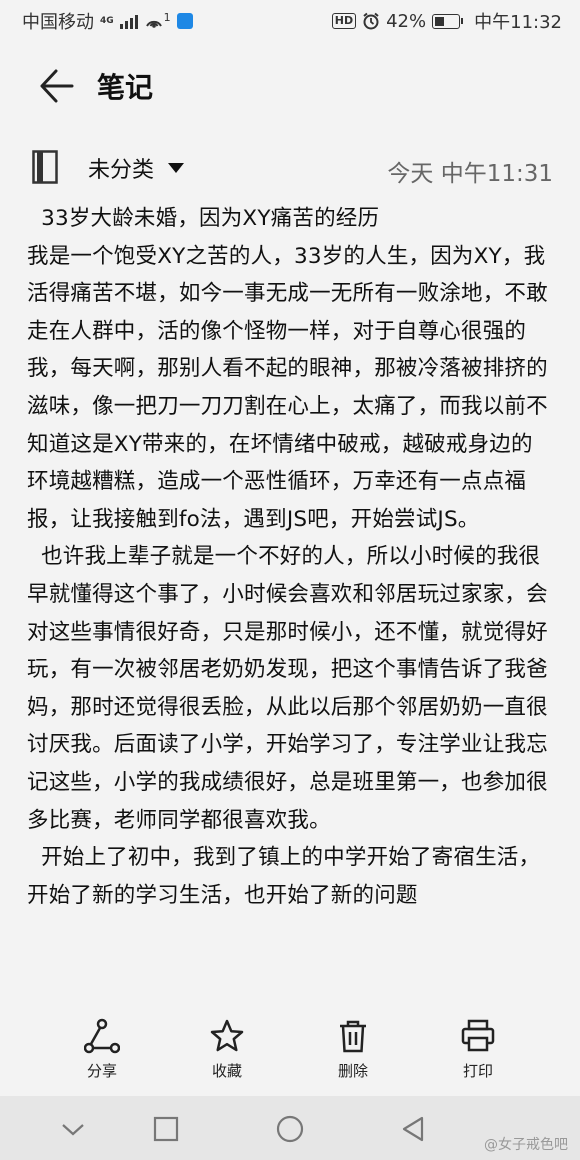 The image size is (580, 1160). I want to click on battery-icon, so click(448, 21).